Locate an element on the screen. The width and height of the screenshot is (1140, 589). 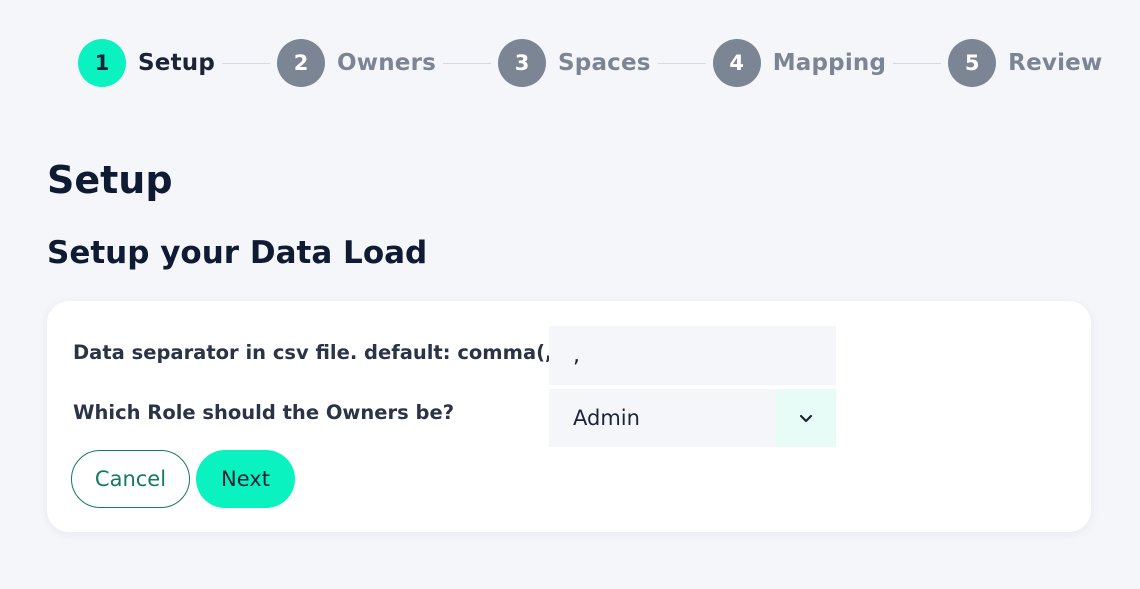
step-spaces: 3 Spaces is located at coordinates (574, 63).